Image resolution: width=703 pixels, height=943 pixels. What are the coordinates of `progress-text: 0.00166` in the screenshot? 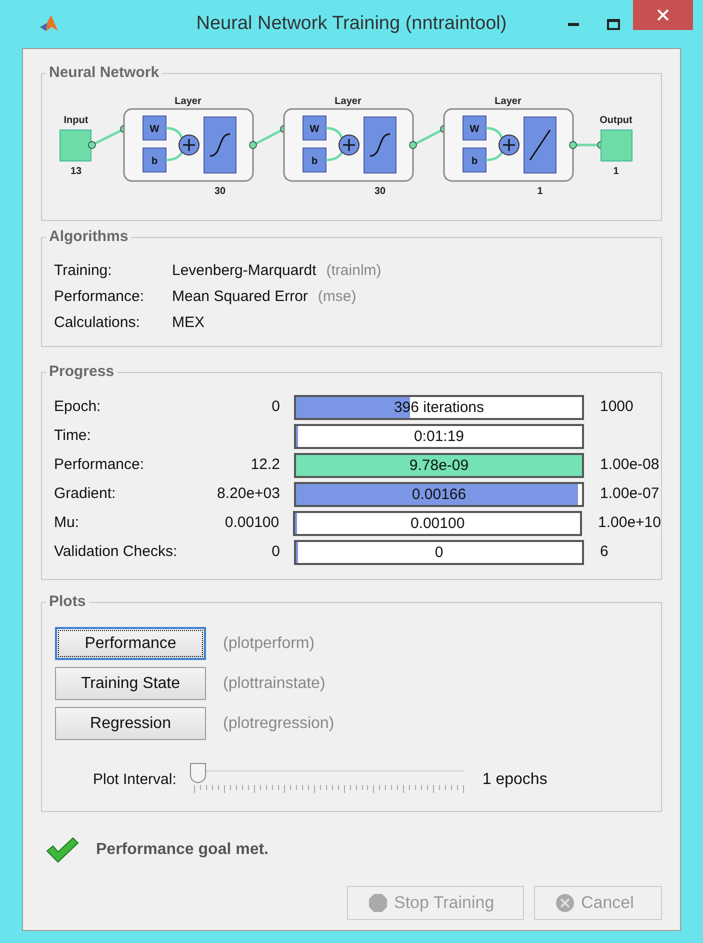 It's located at (439, 495).